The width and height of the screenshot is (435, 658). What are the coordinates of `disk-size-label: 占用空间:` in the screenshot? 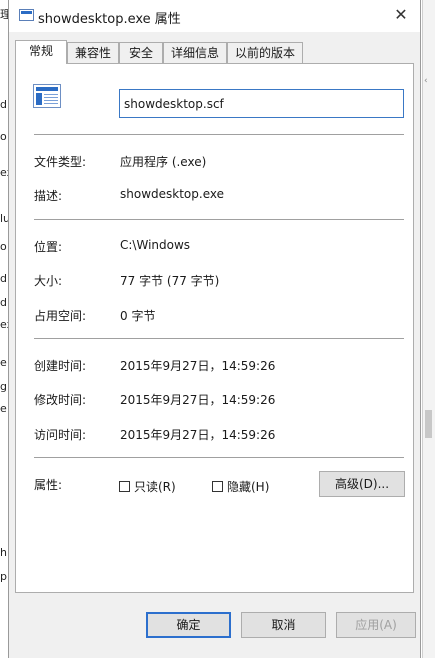 It's located at (60, 316).